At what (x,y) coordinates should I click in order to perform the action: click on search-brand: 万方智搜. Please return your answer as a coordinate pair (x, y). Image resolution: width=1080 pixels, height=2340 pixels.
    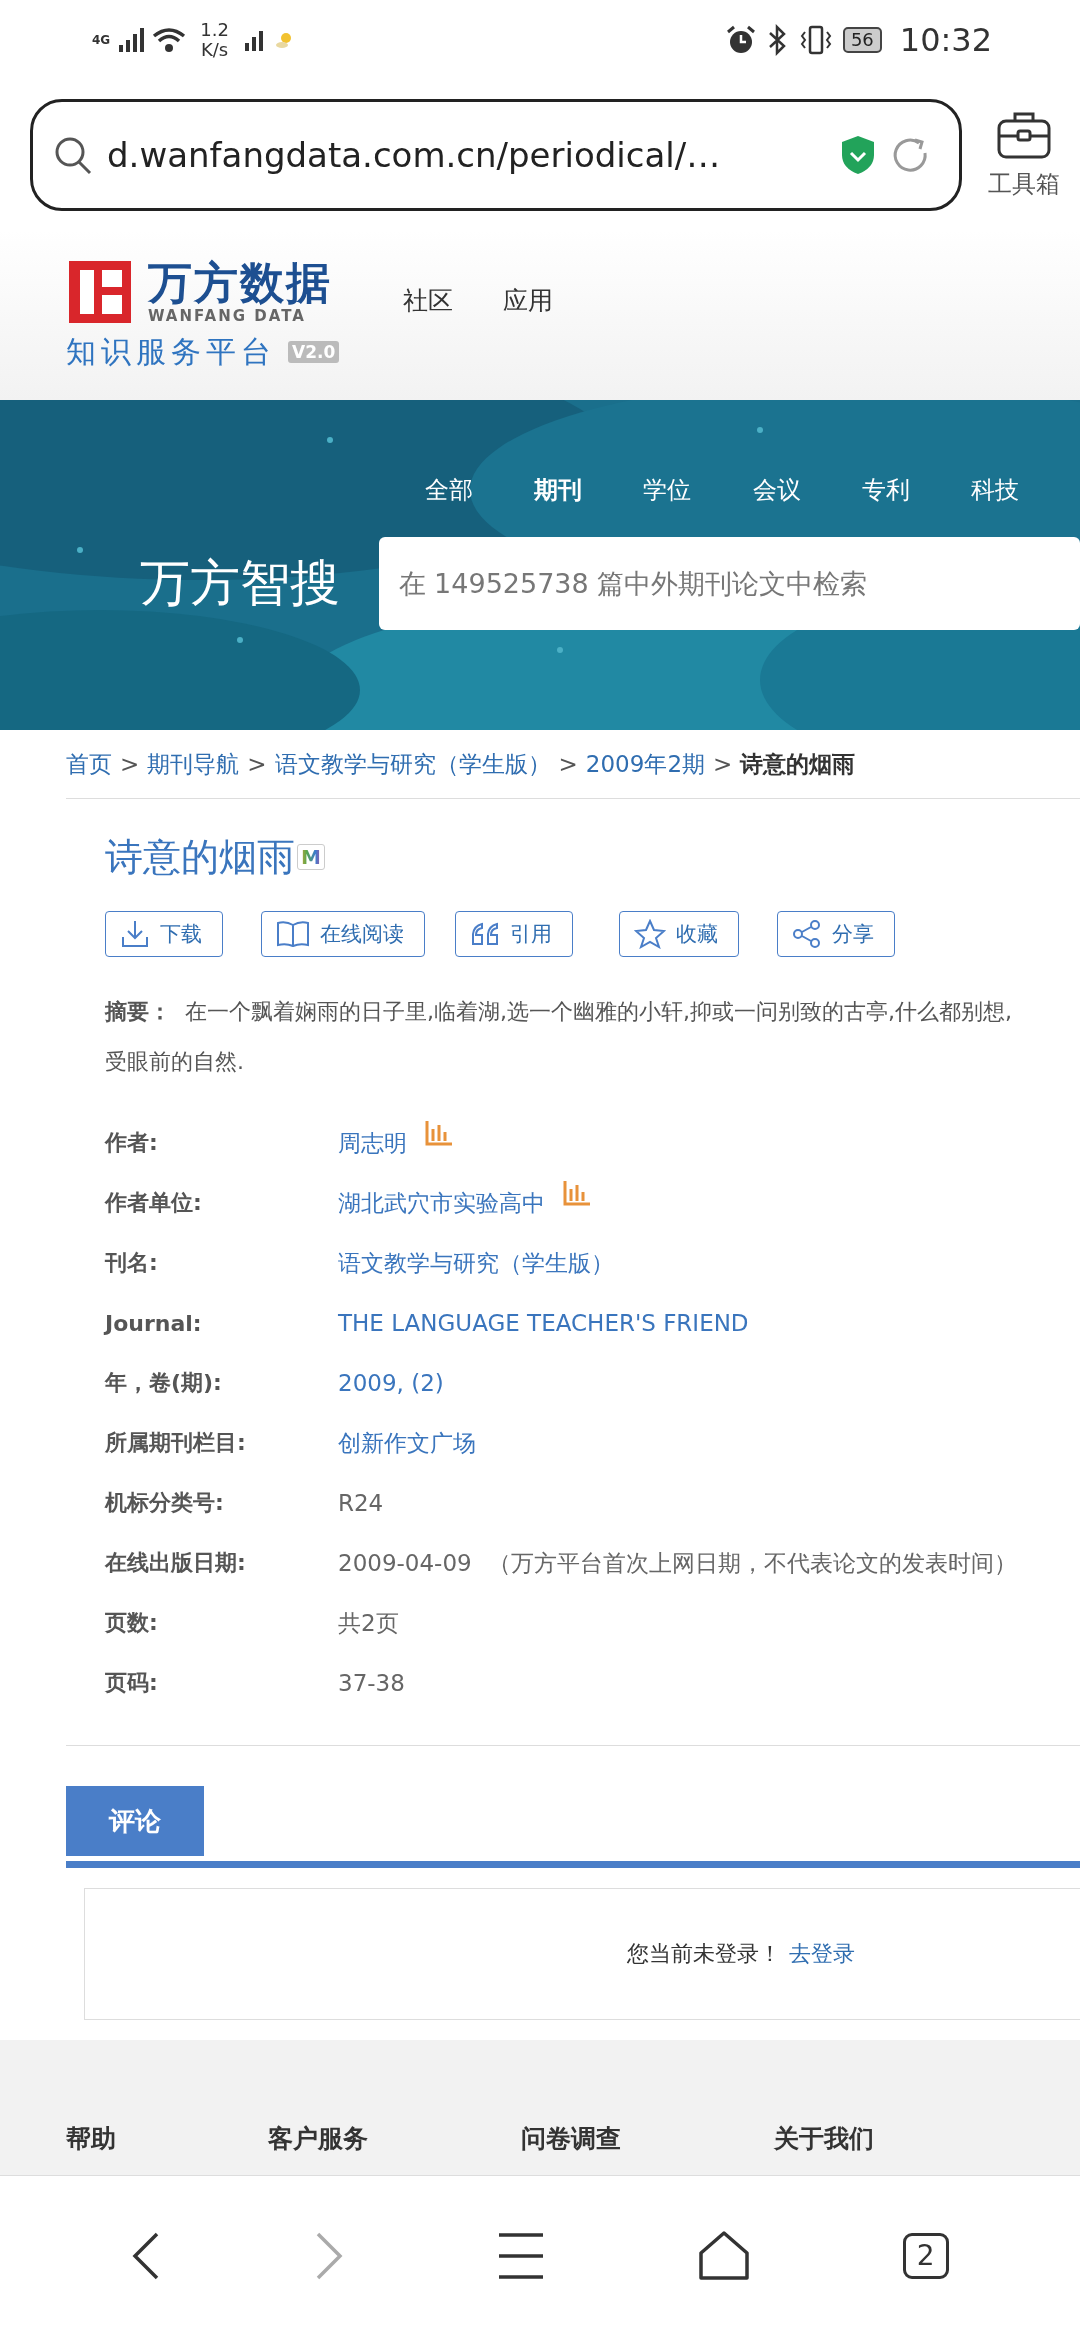
    Looking at the image, I should click on (240, 583).